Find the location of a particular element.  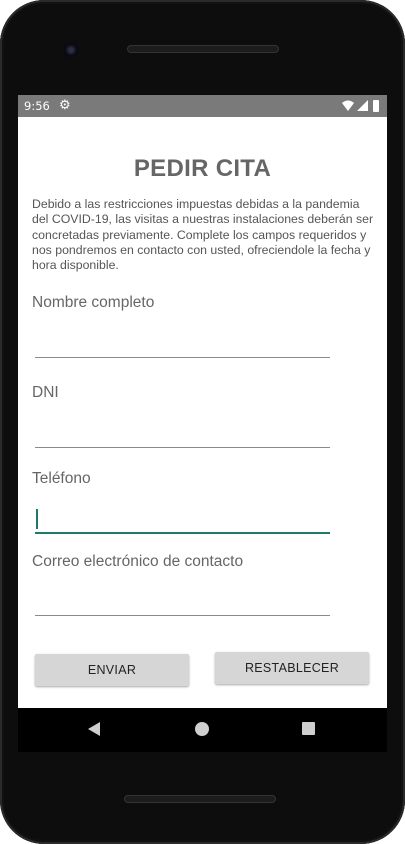

dni-label: DNI is located at coordinates (45, 392).